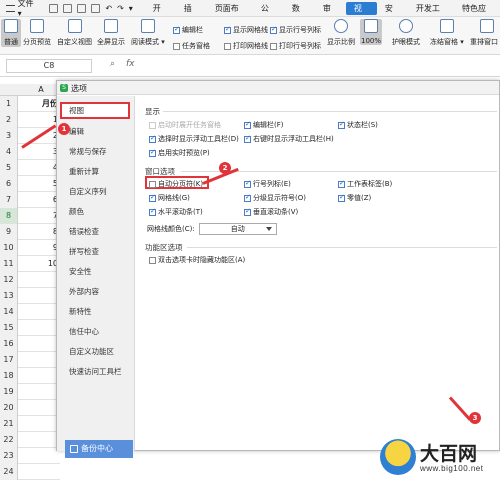  What do you see at coordinates (365, 184) in the screenshot?
I see `option-sheet-tabs: 工作表标签(B)` at bounding box center [365, 184].